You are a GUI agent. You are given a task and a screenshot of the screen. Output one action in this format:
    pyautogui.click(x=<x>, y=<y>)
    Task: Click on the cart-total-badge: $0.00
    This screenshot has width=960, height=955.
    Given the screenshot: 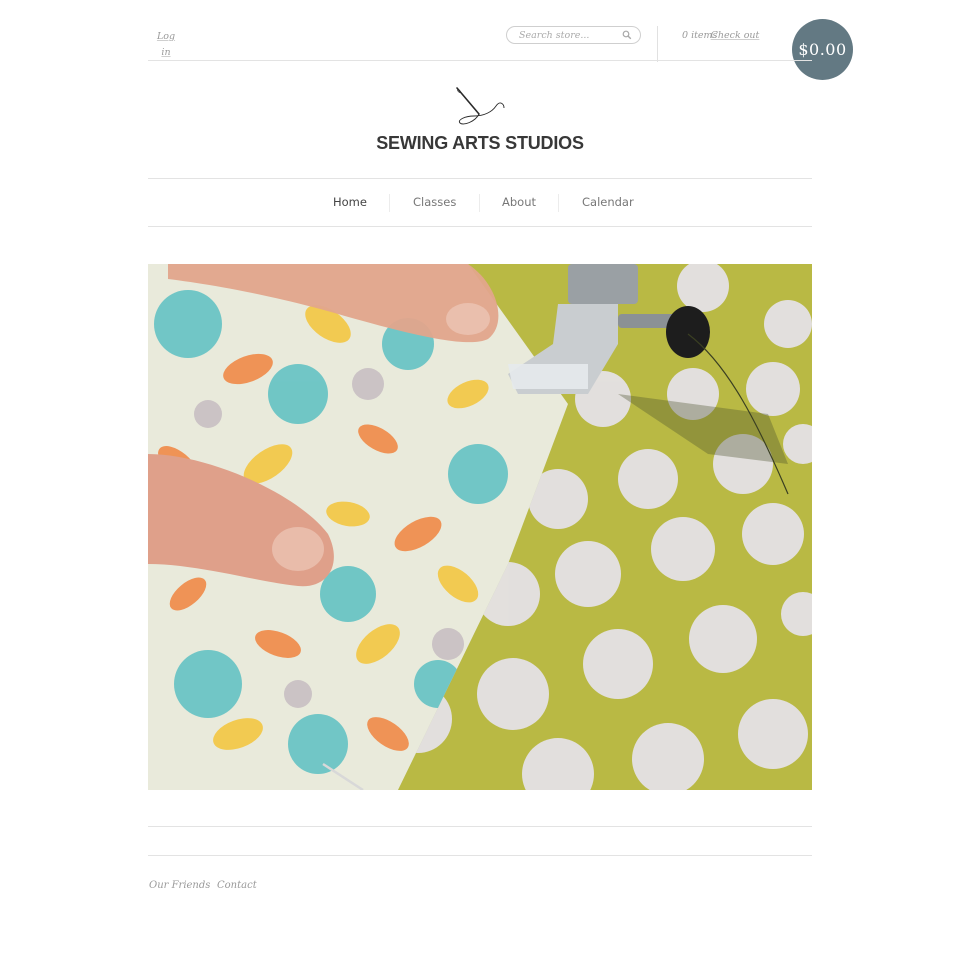 What is the action you would take?
    pyautogui.click(x=822, y=49)
    